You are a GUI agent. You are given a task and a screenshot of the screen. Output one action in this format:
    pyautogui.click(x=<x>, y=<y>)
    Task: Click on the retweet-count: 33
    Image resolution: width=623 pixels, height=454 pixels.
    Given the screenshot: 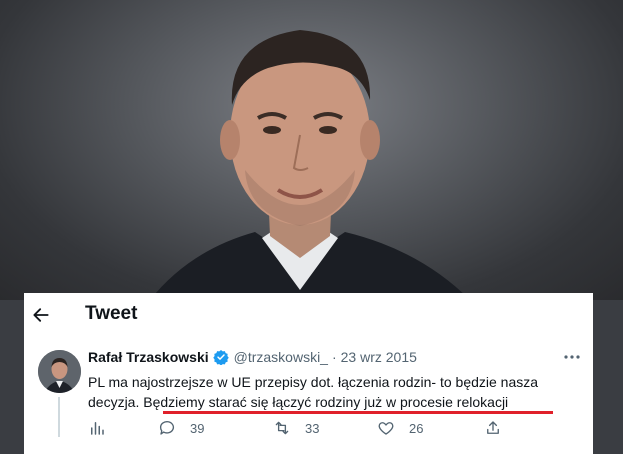 What is the action you would take?
    pyautogui.click(x=312, y=428)
    